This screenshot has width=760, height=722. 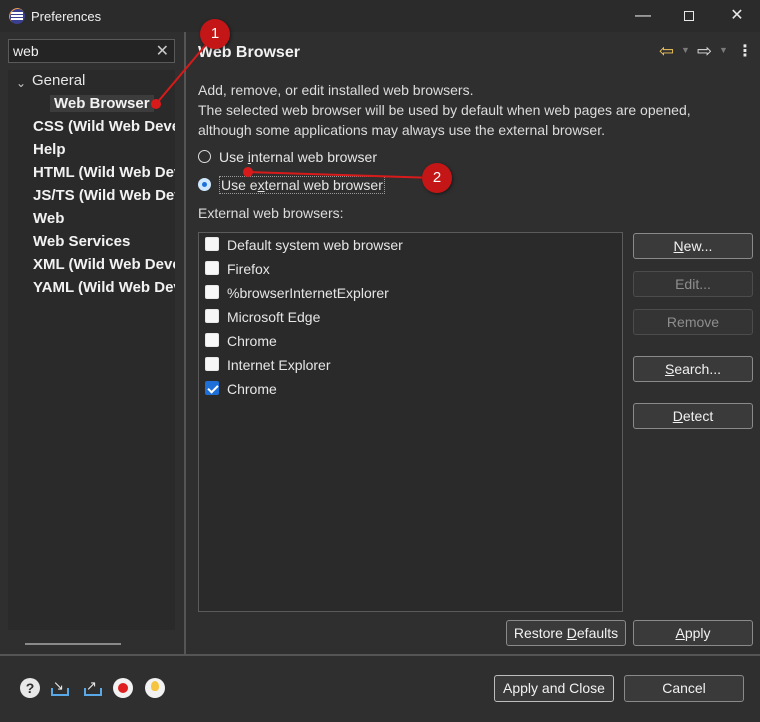 What do you see at coordinates (73, 644) in the screenshot?
I see `horizontal-scrollbar` at bounding box center [73, 644].